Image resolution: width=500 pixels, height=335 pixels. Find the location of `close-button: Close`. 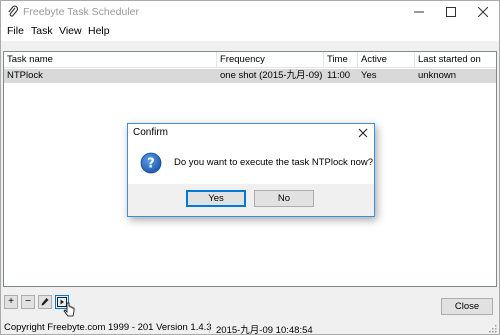

close-button: Close is located at coordinates (467, 306).